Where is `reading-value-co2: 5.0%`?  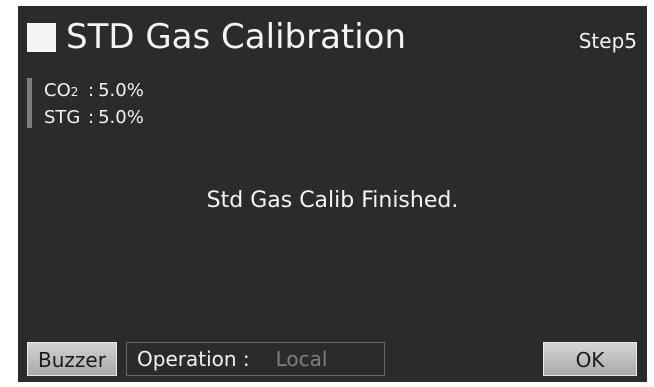
reading-value-co2: 5.0% is located at coordinates (121, 90).